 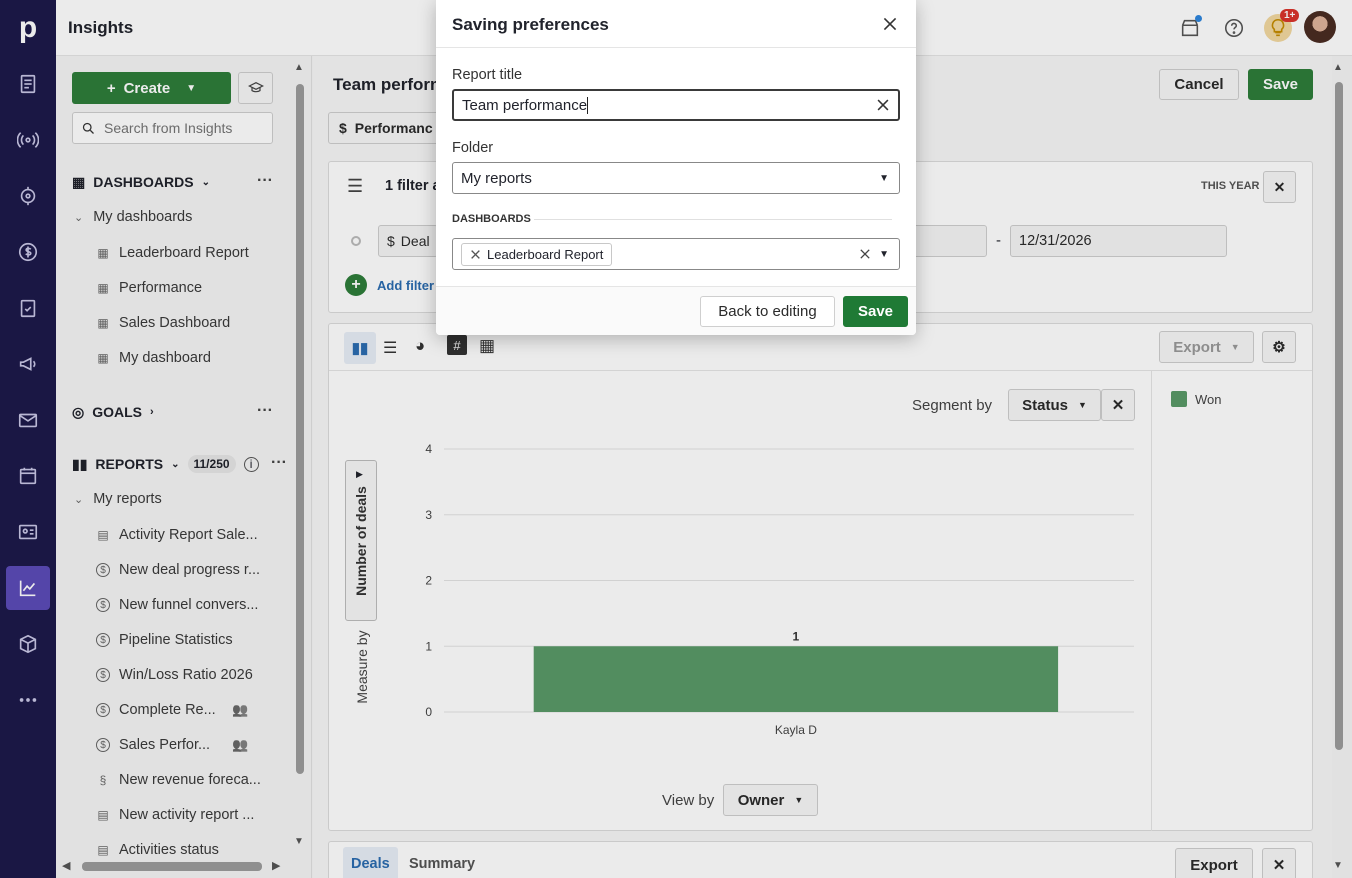 I want to click on dashboard-grid-icon: ▦, so click(x=103, y=288).